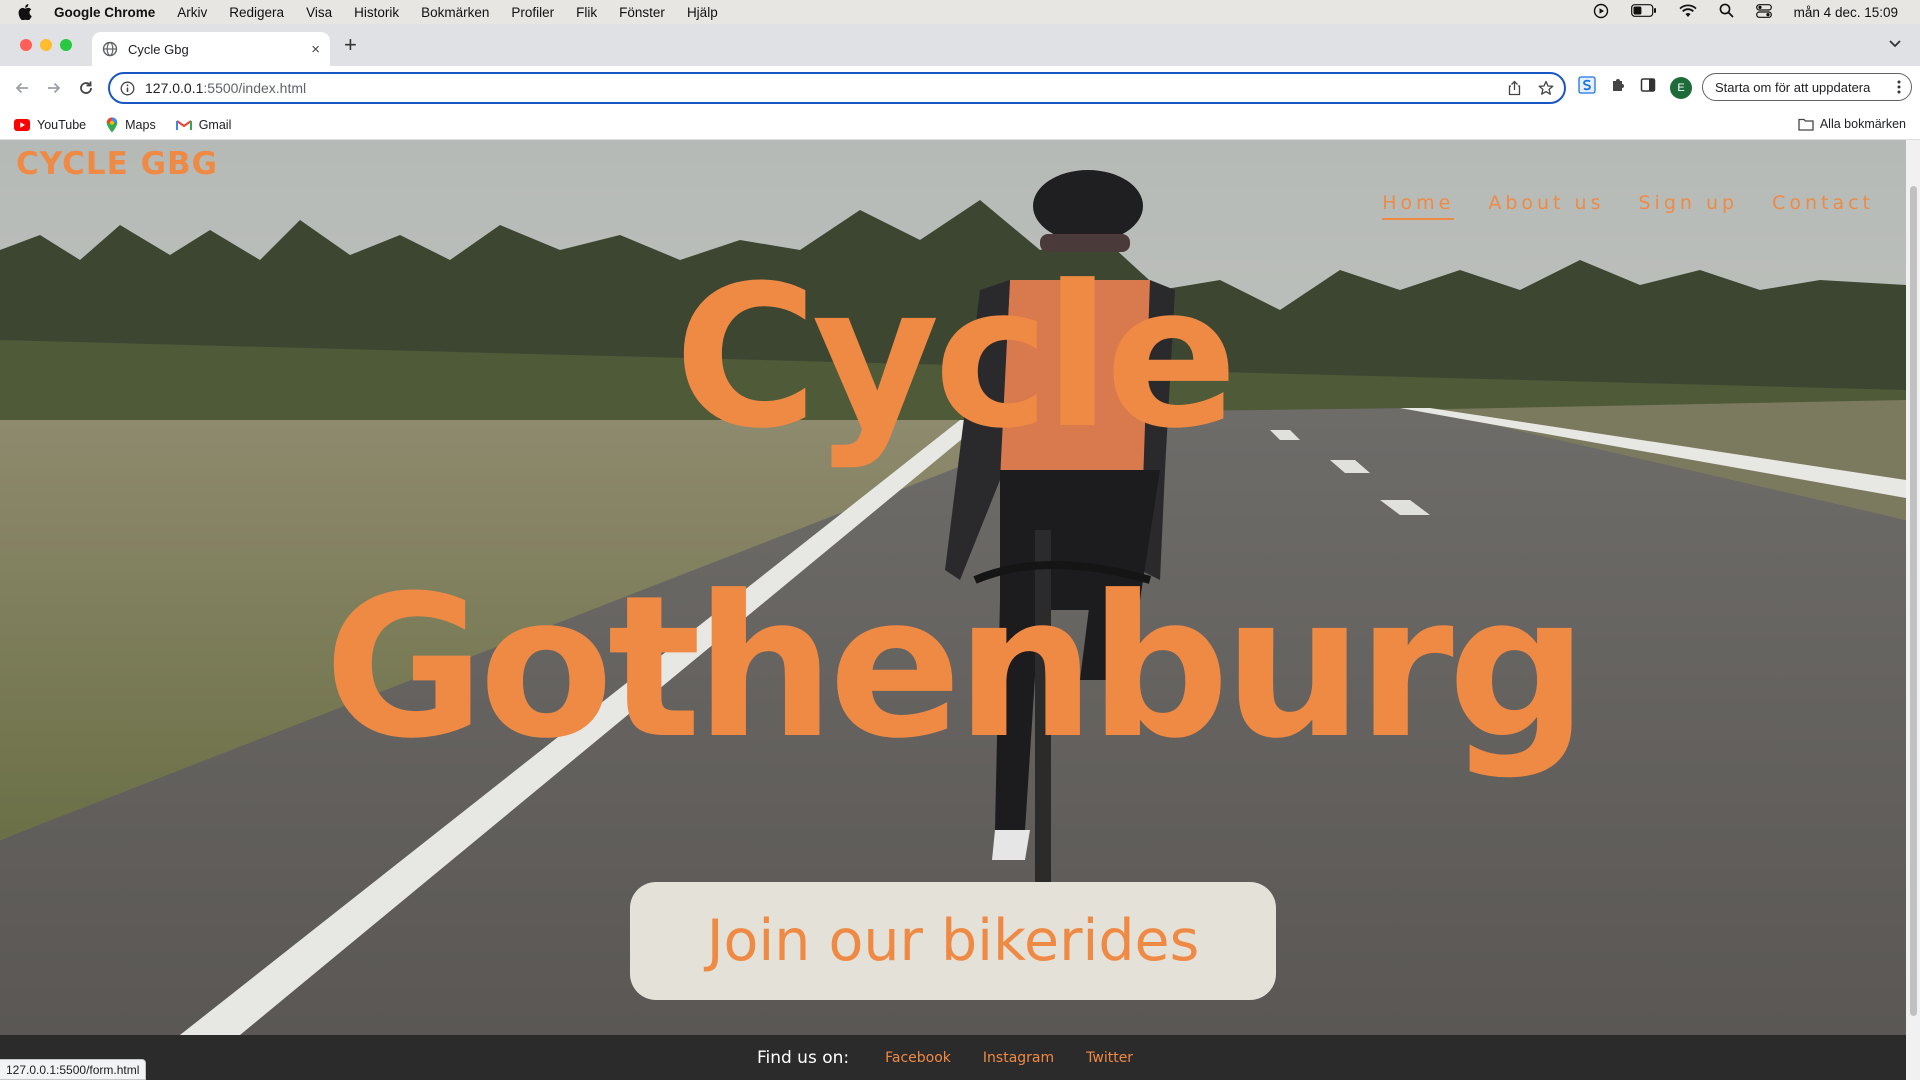 The width and height of the screenshot is (1920, 1080). I want to click on folder-icon, so click(1806, 124).